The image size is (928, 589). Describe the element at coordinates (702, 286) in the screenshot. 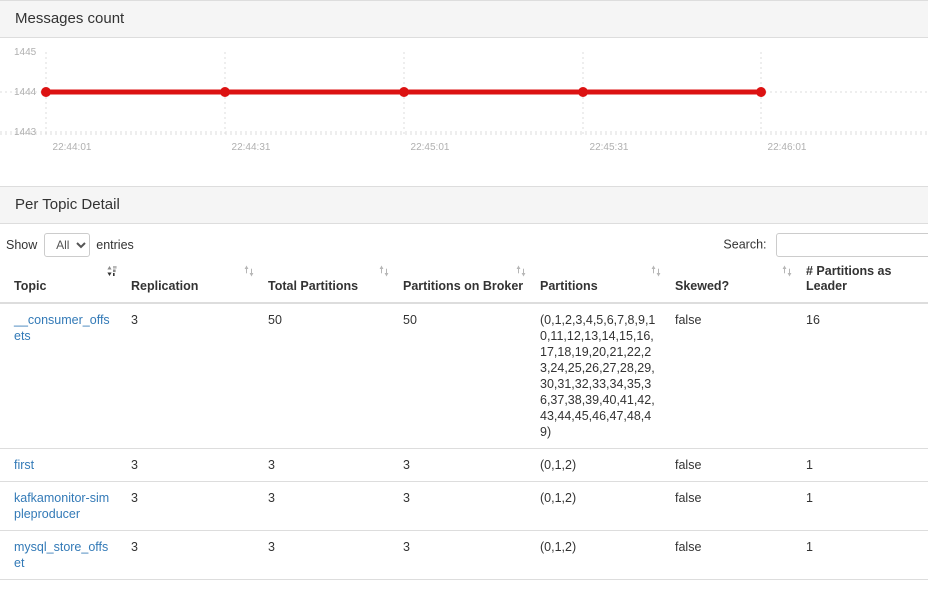

I see `column-label: Skewed?` at that location.